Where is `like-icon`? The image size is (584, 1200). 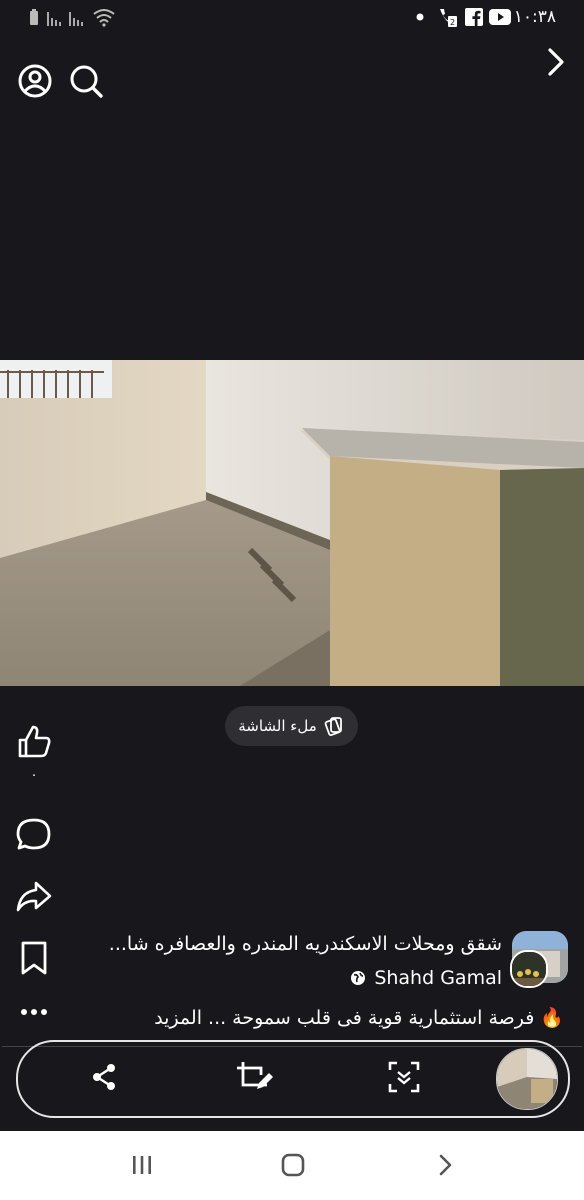
like-icon is located at coordinates (34, 741).